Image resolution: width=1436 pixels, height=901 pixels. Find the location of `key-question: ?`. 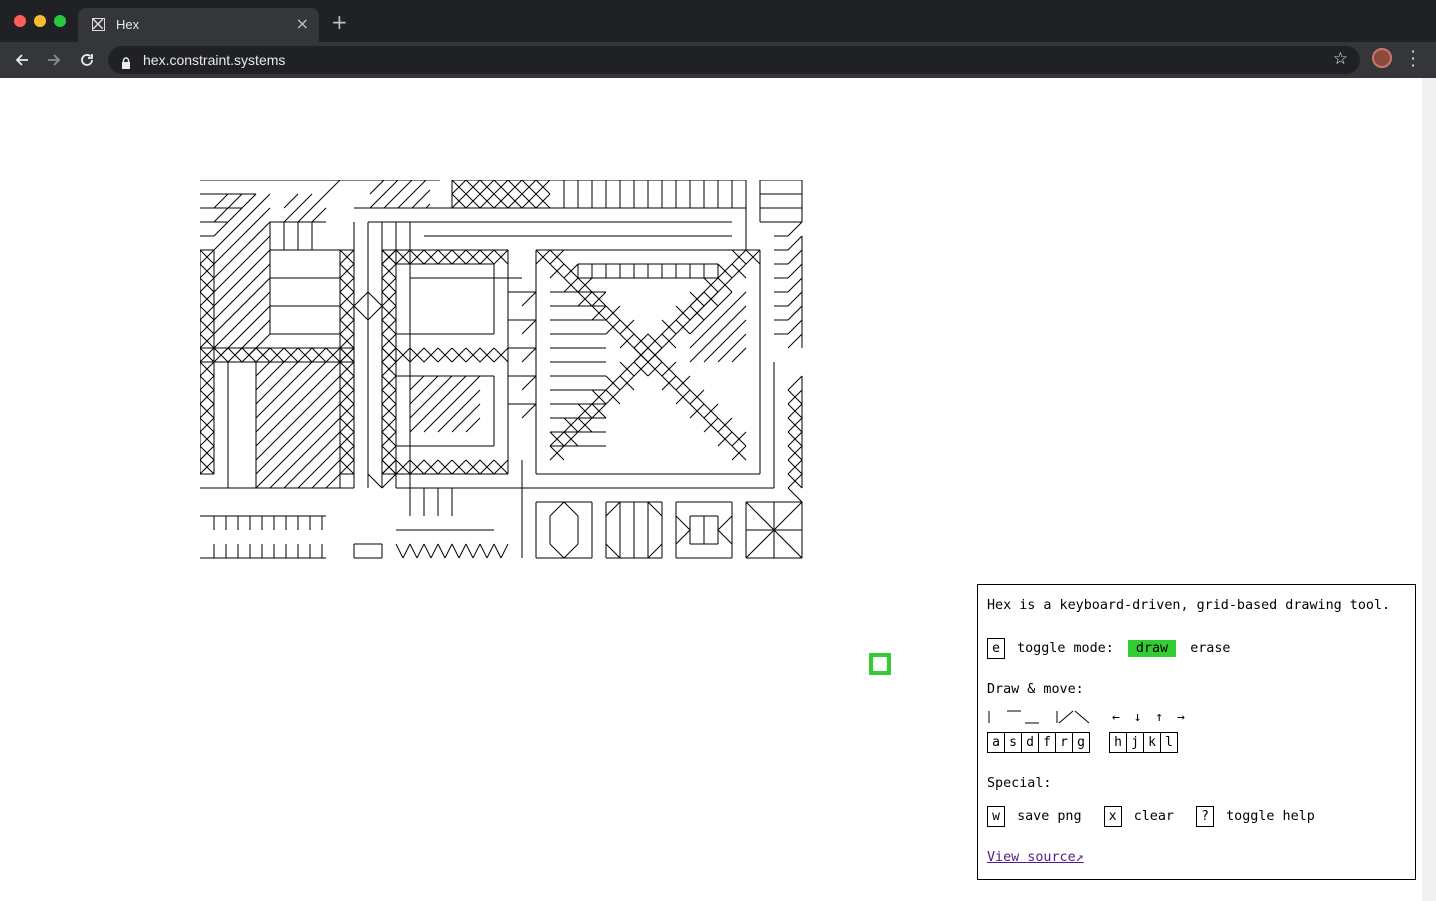

key-question: ? is located at coordinates (1205, 816).